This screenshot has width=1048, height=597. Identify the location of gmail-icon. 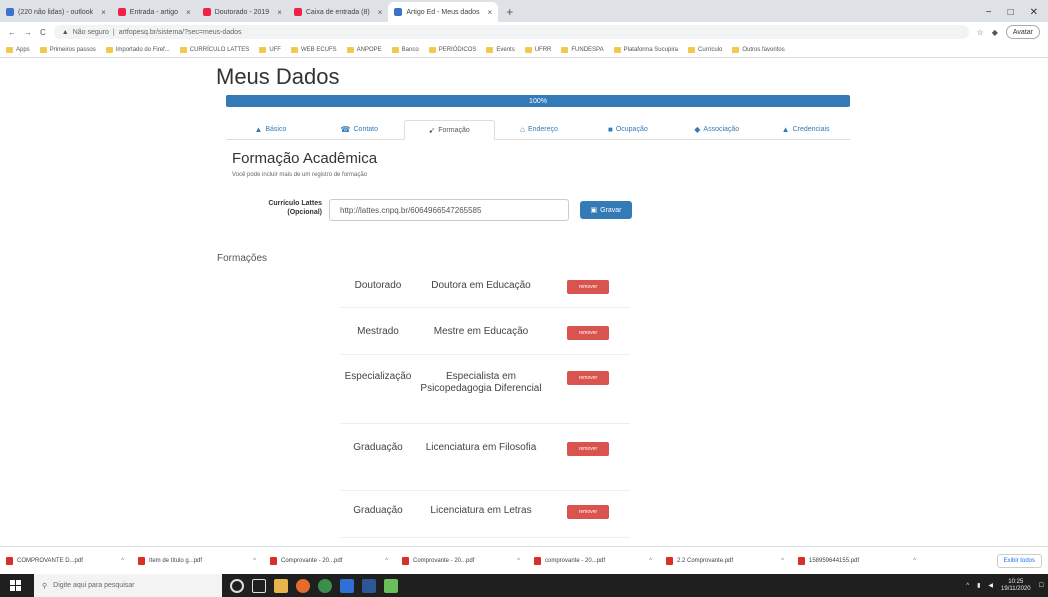
(297, 12).